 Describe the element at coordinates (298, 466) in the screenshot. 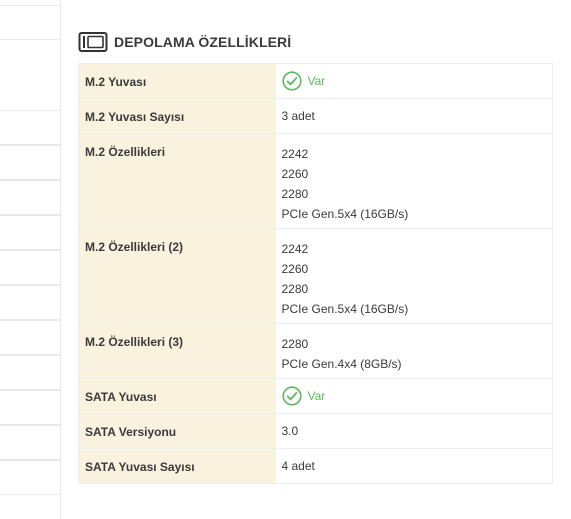

I see `spec-value: 4 adet` at that location.